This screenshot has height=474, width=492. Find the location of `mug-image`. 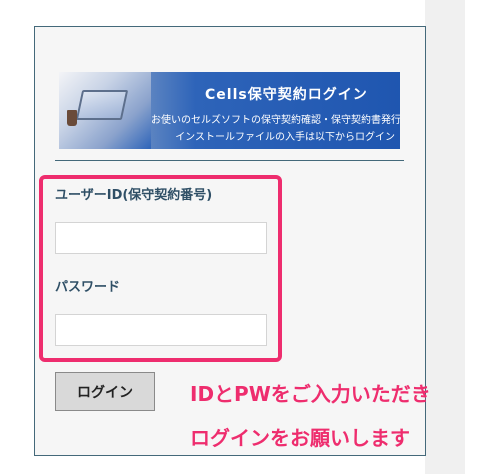

mug-image is located at coordinates (72, 118).